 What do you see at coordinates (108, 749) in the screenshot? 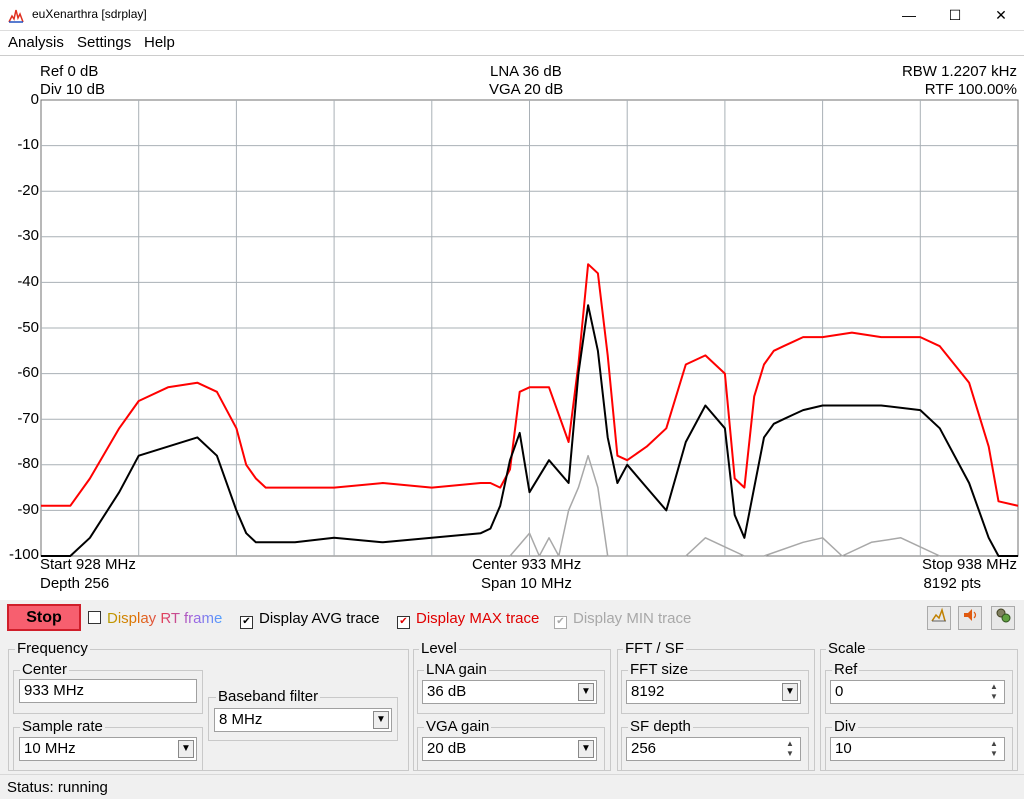
I see `sample-rate-select: 10 MHz ▼` at bounding box center [108, 749].